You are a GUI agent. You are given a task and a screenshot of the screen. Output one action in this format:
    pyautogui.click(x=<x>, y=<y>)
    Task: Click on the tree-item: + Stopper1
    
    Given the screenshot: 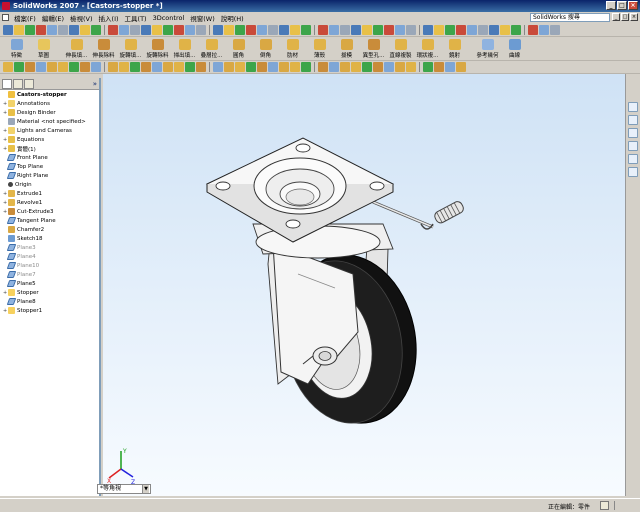 What is the action you would take?
    pyautogui.click(x=49, y=310)
    